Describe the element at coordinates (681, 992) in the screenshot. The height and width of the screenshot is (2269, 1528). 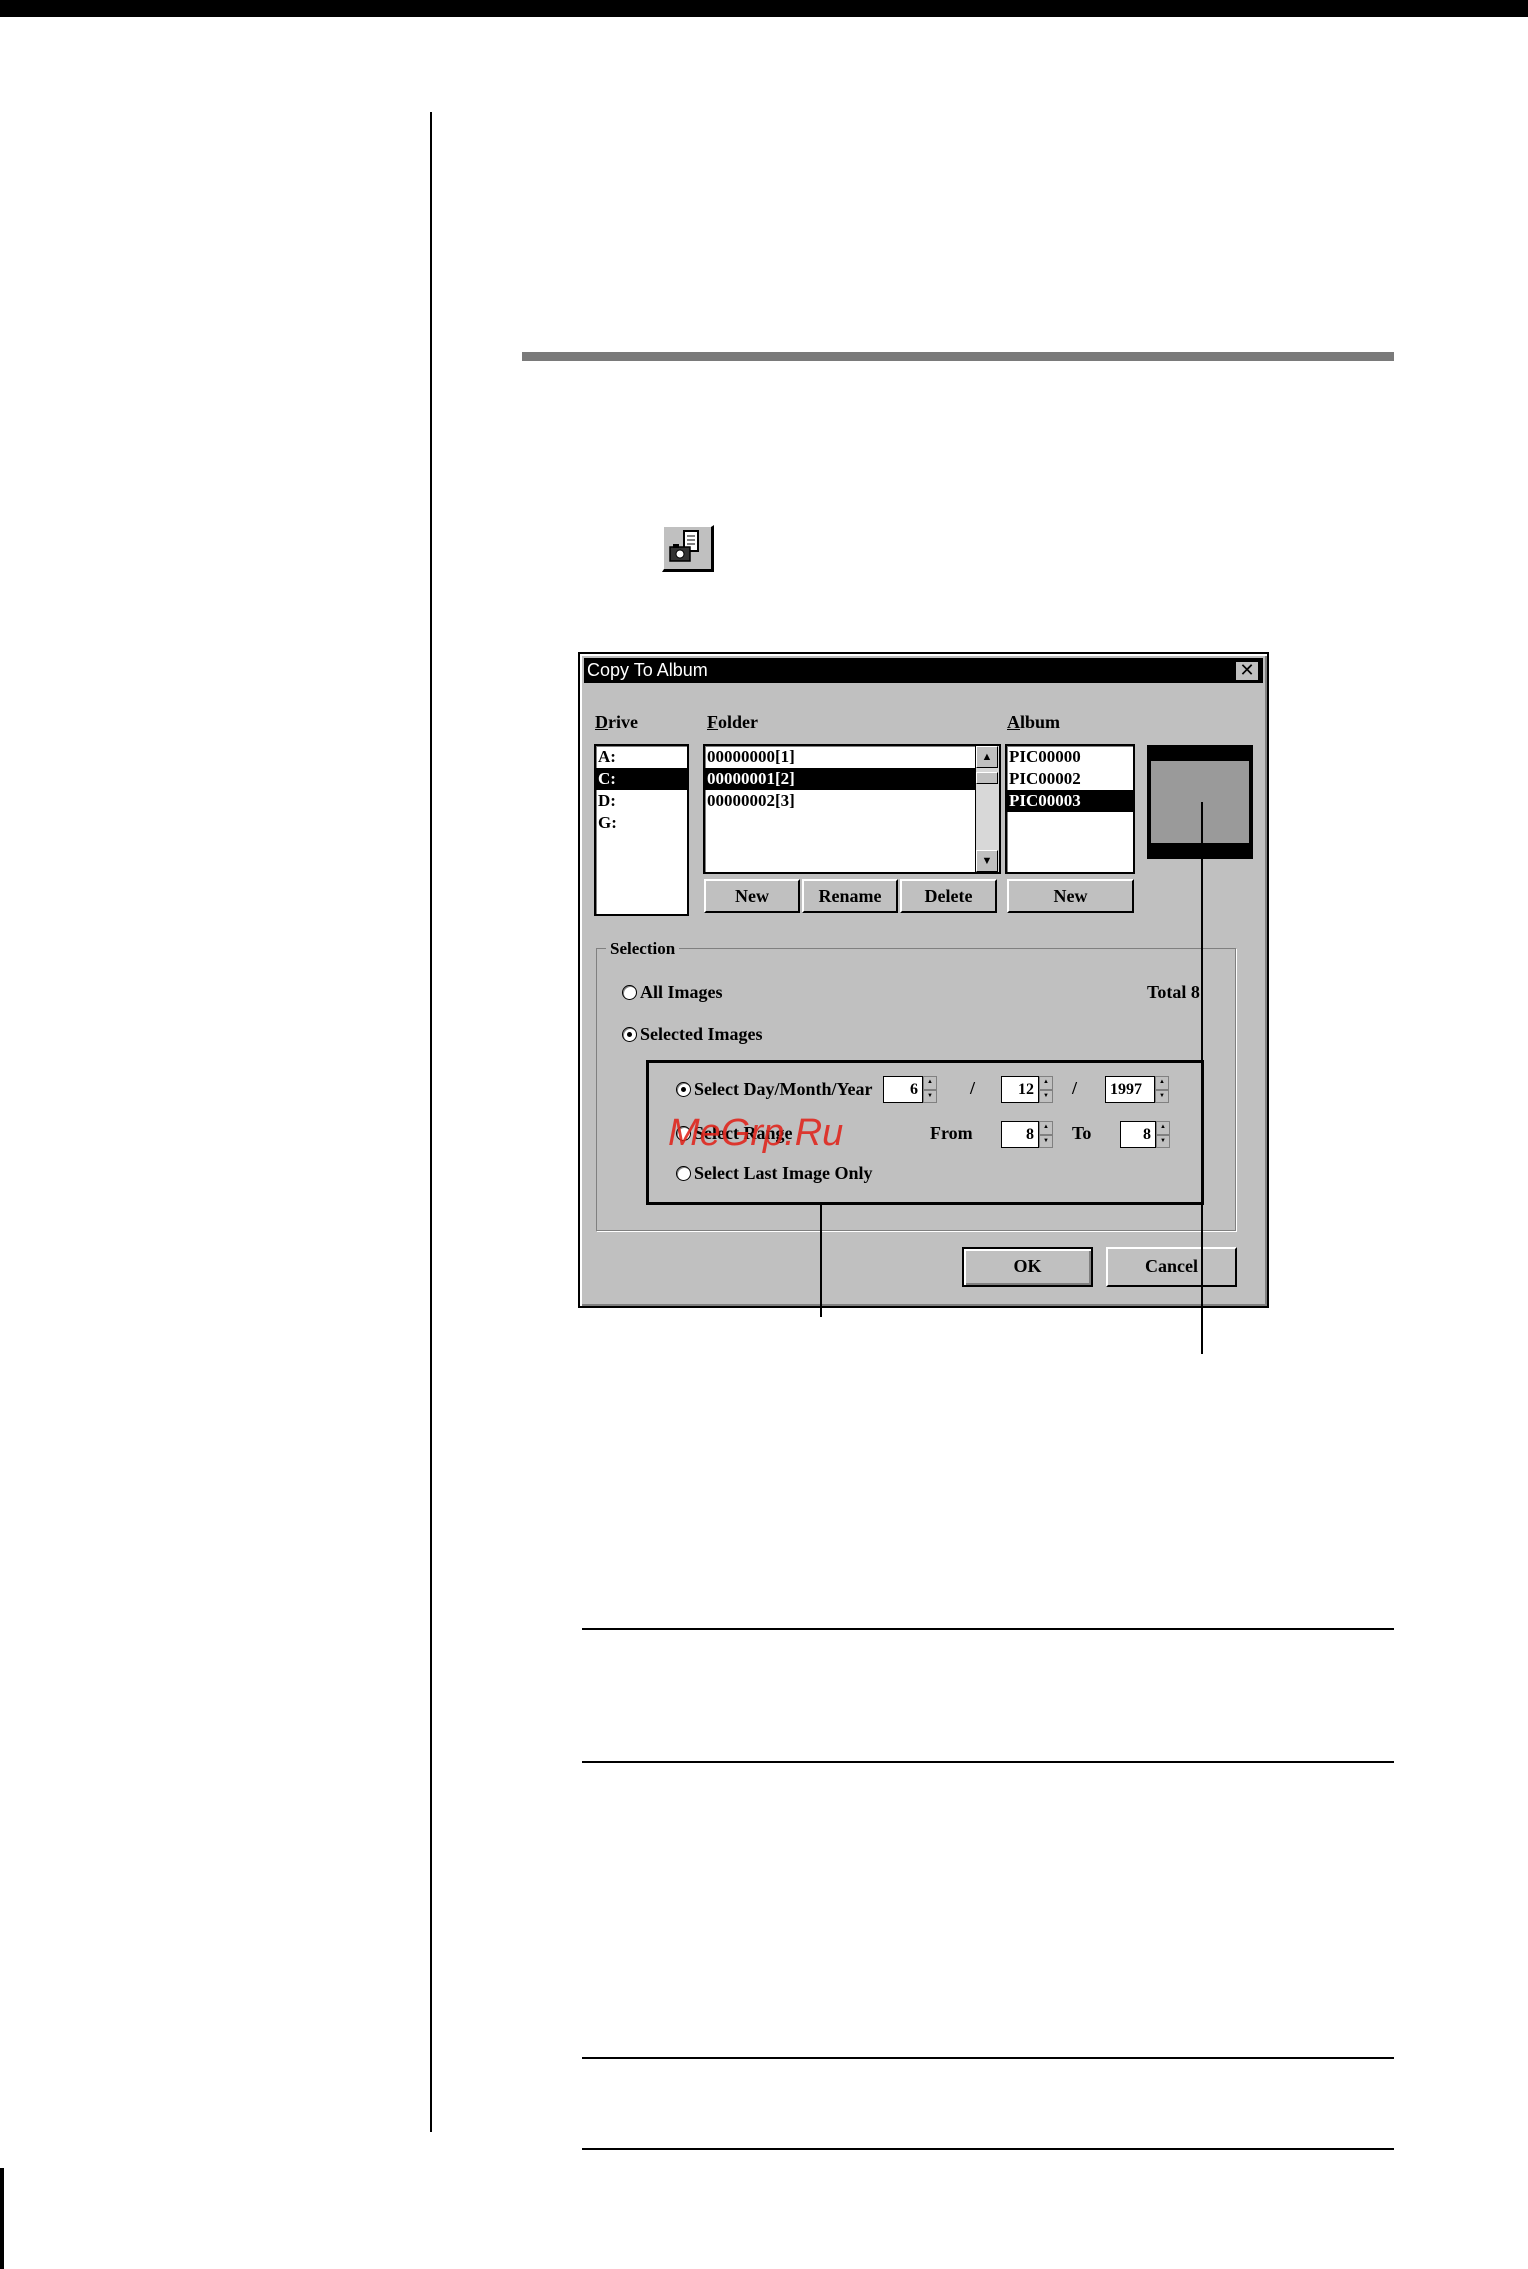
I see `all-images-label: All Images` at that location.